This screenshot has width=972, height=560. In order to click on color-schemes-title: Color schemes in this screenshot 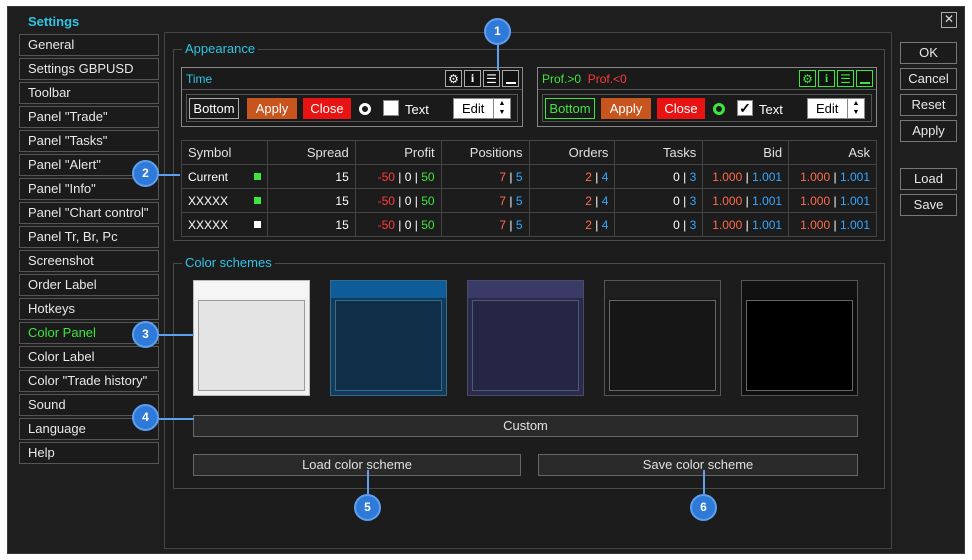, I will do `click(228, 262)`.